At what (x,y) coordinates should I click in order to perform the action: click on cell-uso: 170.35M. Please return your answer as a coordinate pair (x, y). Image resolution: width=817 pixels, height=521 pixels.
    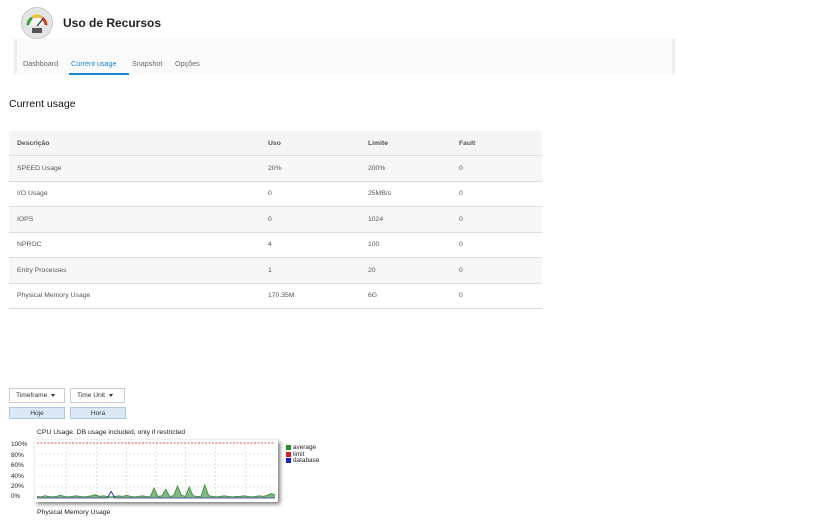
    Looking at the image, I should click on (281, 296).